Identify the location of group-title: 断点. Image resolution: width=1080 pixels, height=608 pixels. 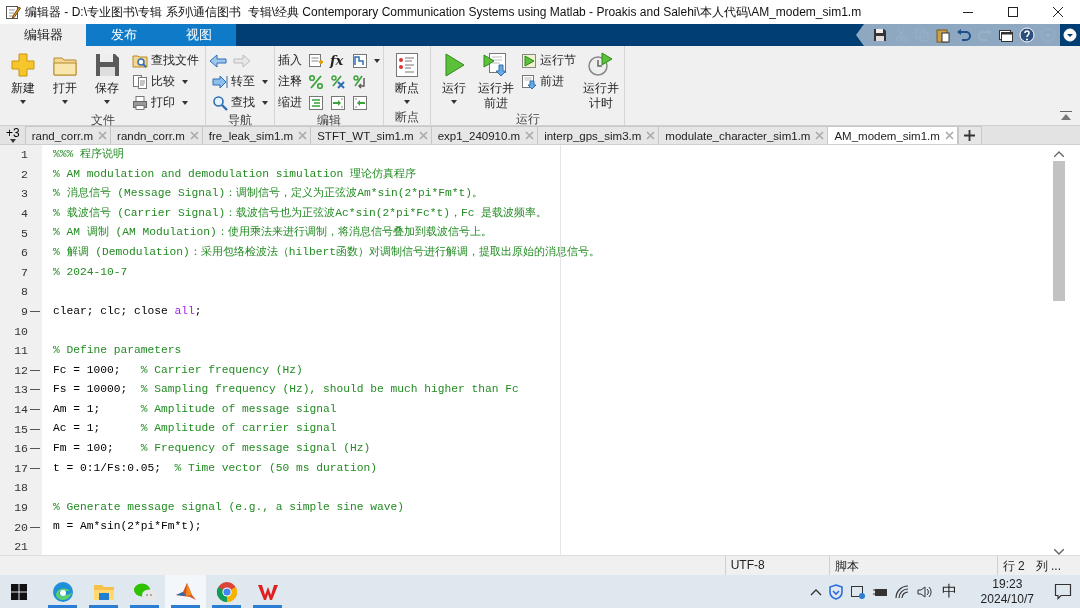
(407, 117).